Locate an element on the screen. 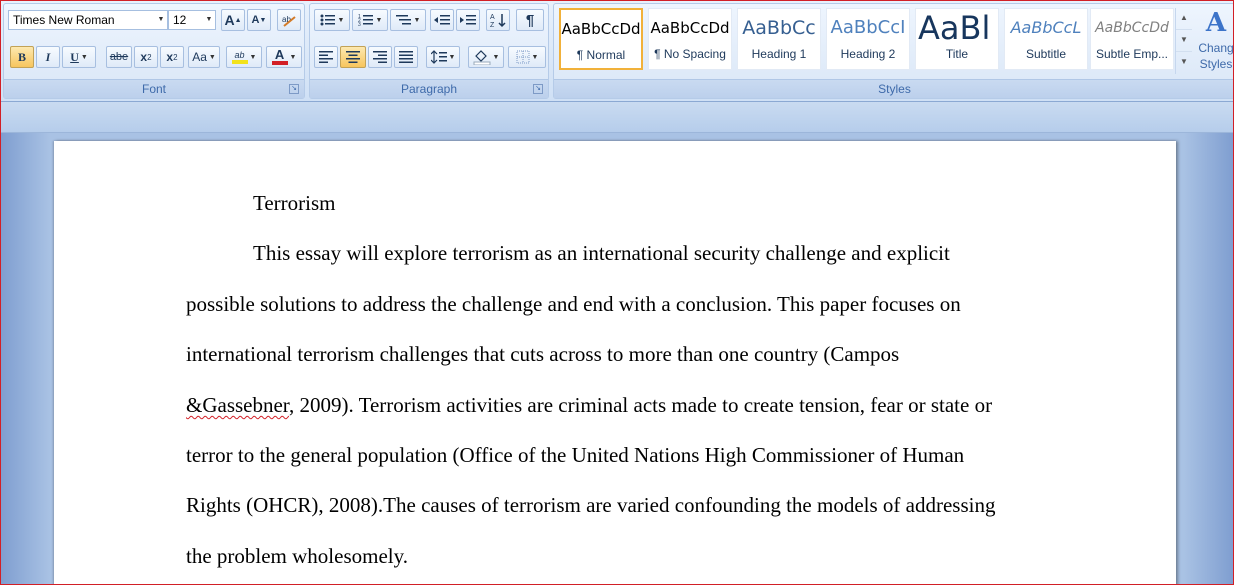  font-name-combo: Times New Roman ▼ is located at coordinates (88, 20).